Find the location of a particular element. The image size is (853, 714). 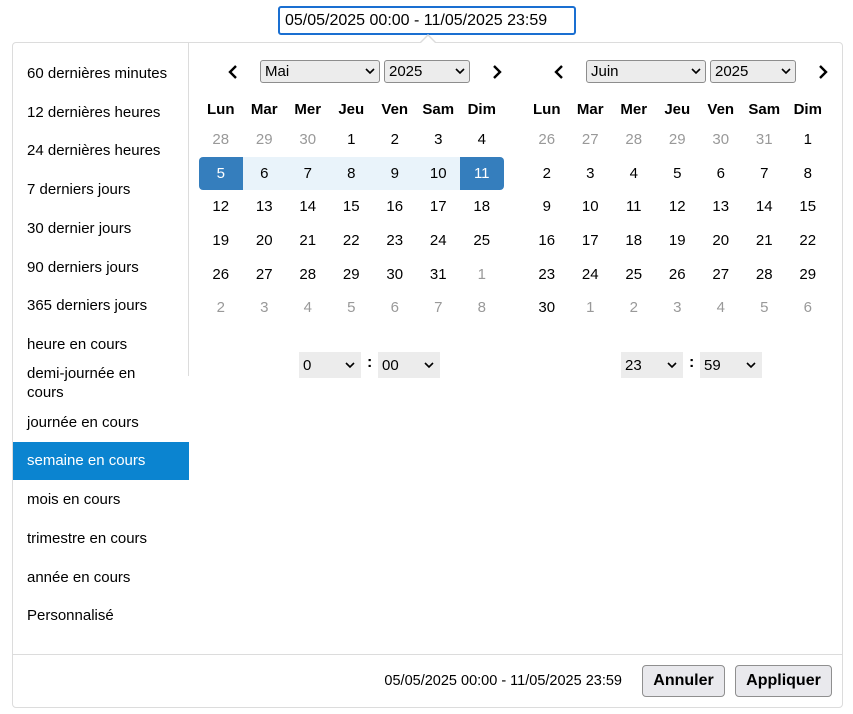

calendar-day: 17 is located at coordinates (439, 207).